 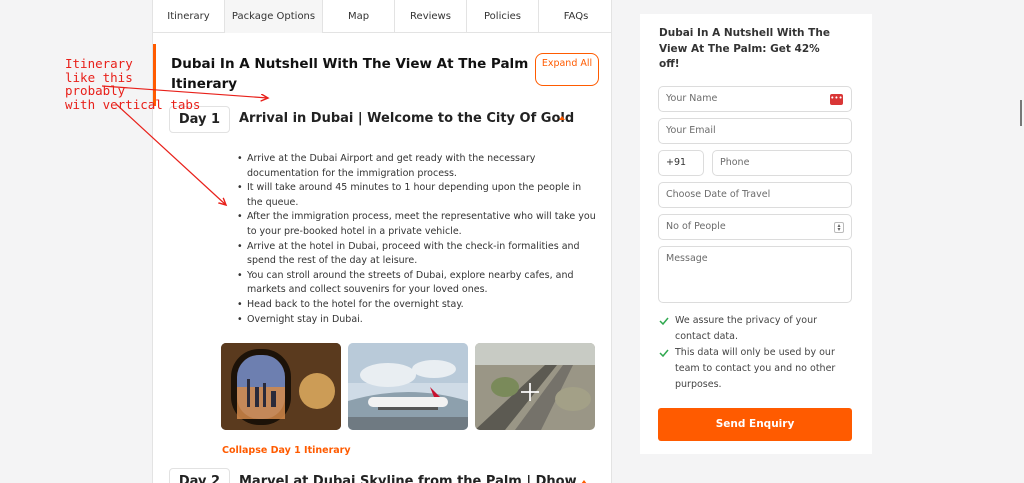 I want to click on travel-date-placeholder: Choose Date of Travel, so click(x=718, y=194).